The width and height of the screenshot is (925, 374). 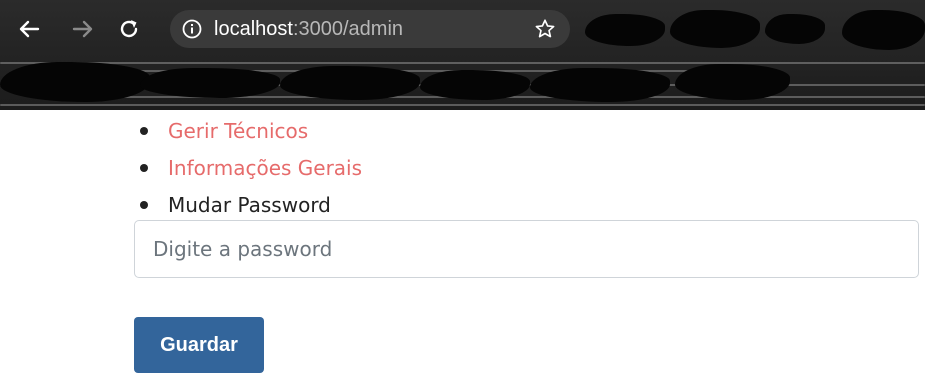 What do you see at coordinates (348, 29) in the screenshot?
I see `url-path: :3000/admin` at bounding box center [348, 29].